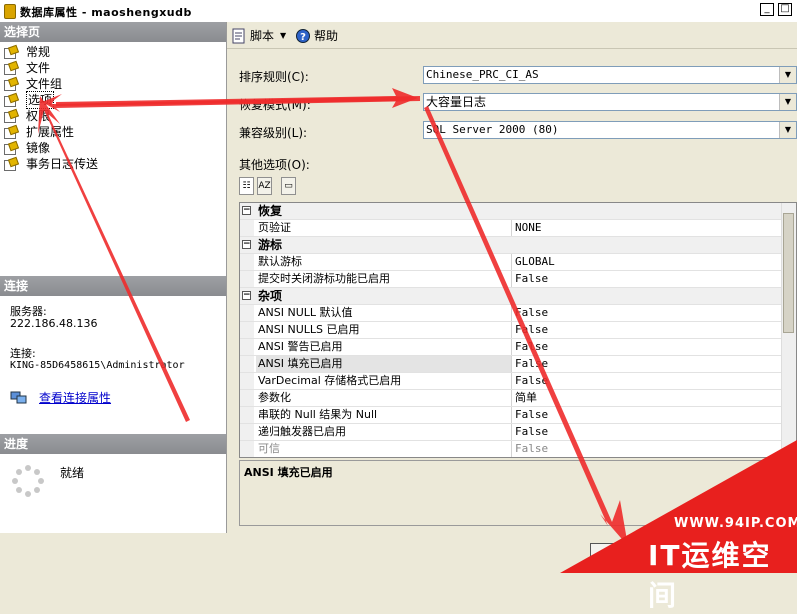 Image resolution: width=797 pixels, height=614 pixels. What do you see at coordinates (518, 211) in the screenshot?
I see `grid-category: − 恢复` at bounding box center [518, 211].